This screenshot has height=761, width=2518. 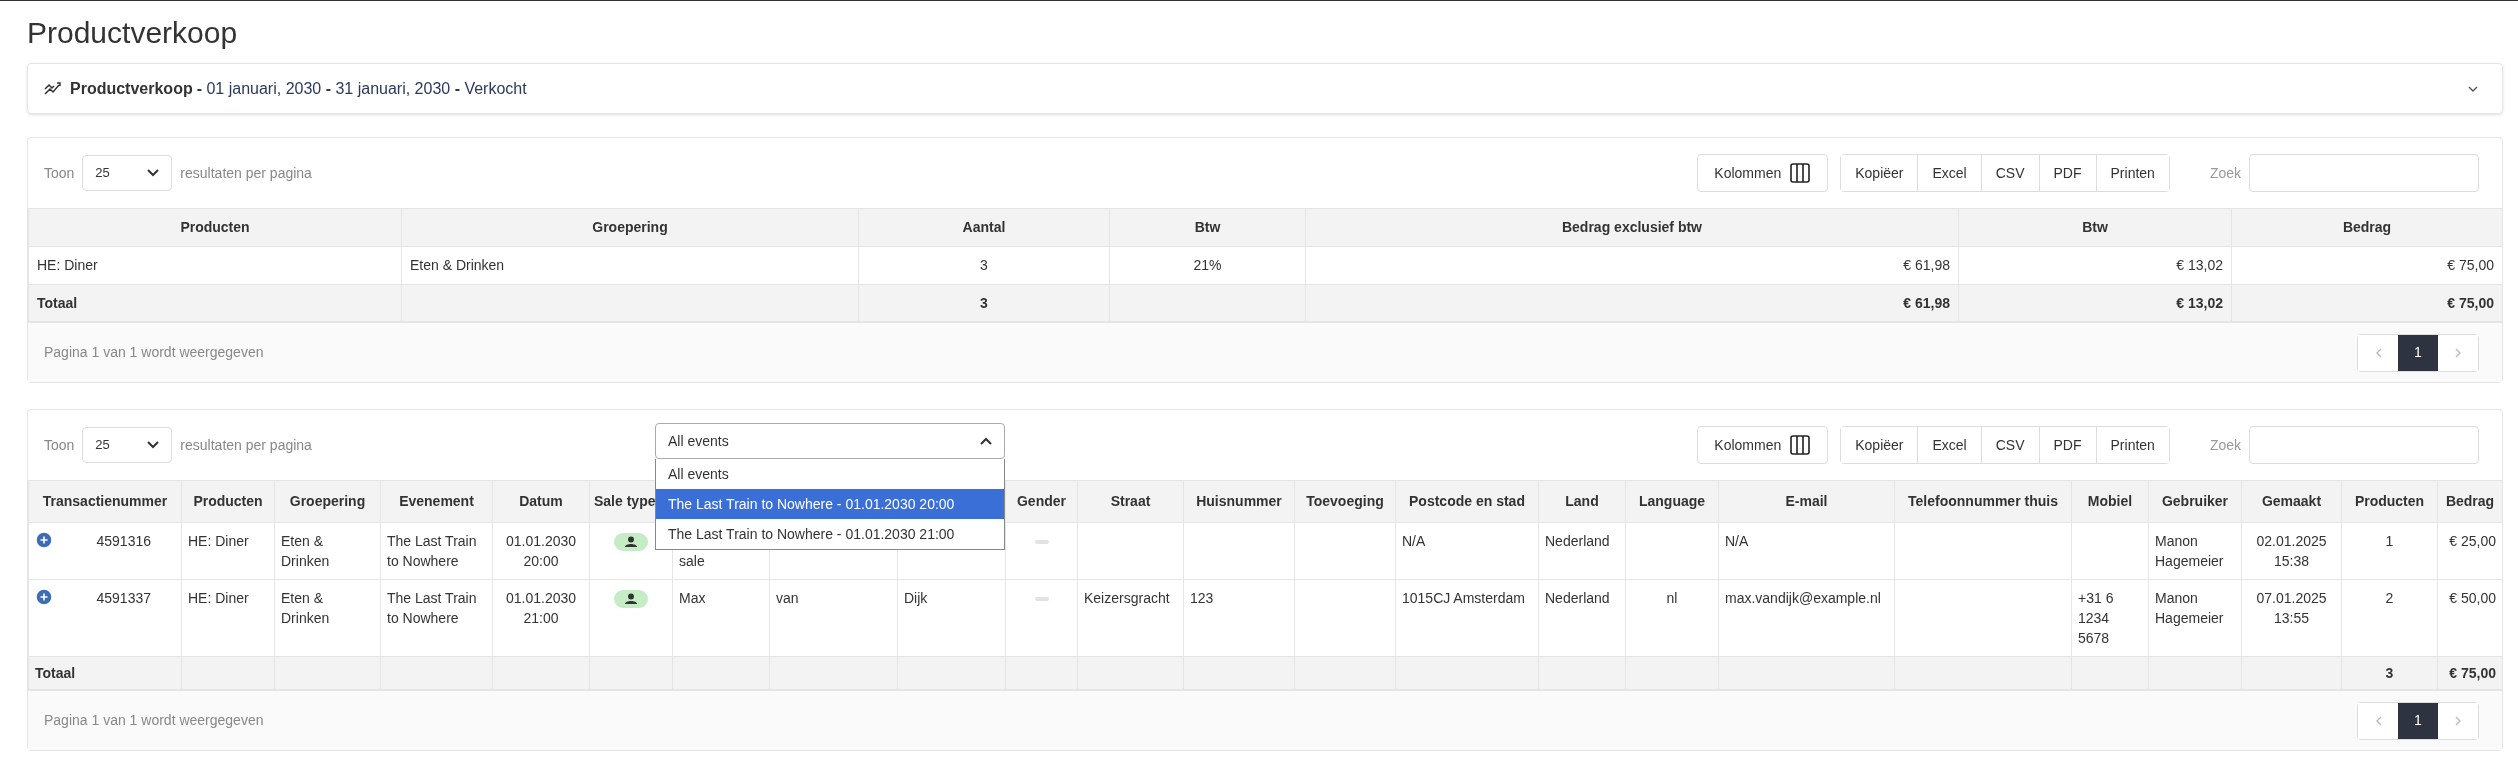 I want to click on cell-text: 07.01.2025 13:55, so click(x=2291, y=608).